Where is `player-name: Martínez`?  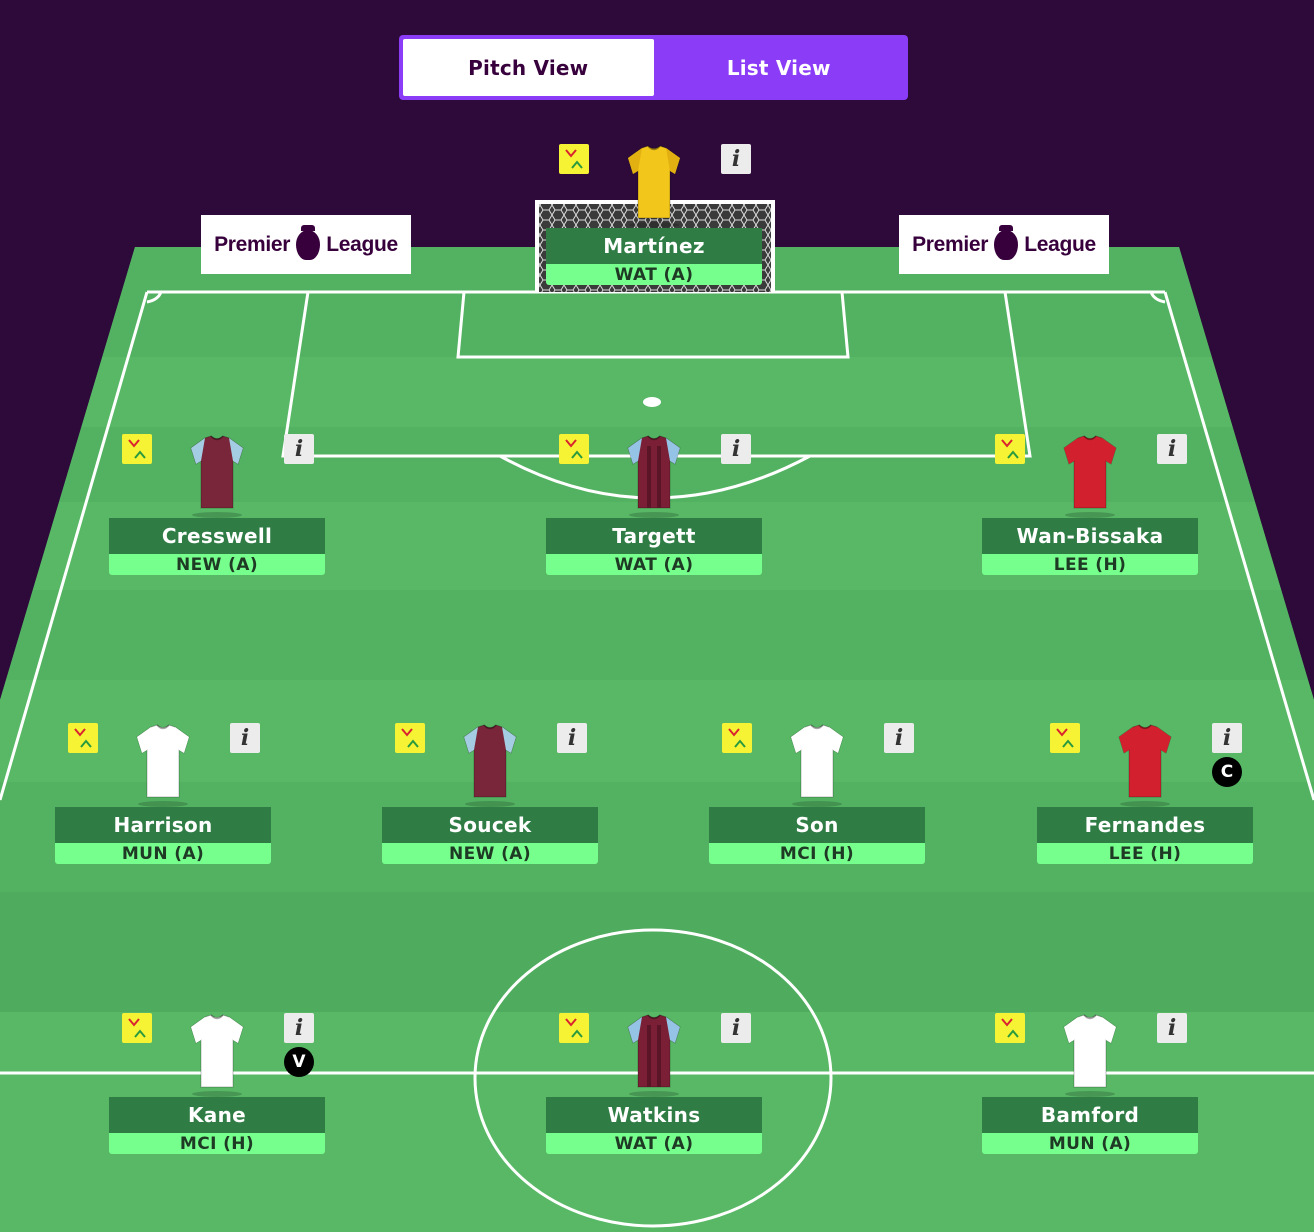 player-name: Martínez is located at coordinates (654, 246).